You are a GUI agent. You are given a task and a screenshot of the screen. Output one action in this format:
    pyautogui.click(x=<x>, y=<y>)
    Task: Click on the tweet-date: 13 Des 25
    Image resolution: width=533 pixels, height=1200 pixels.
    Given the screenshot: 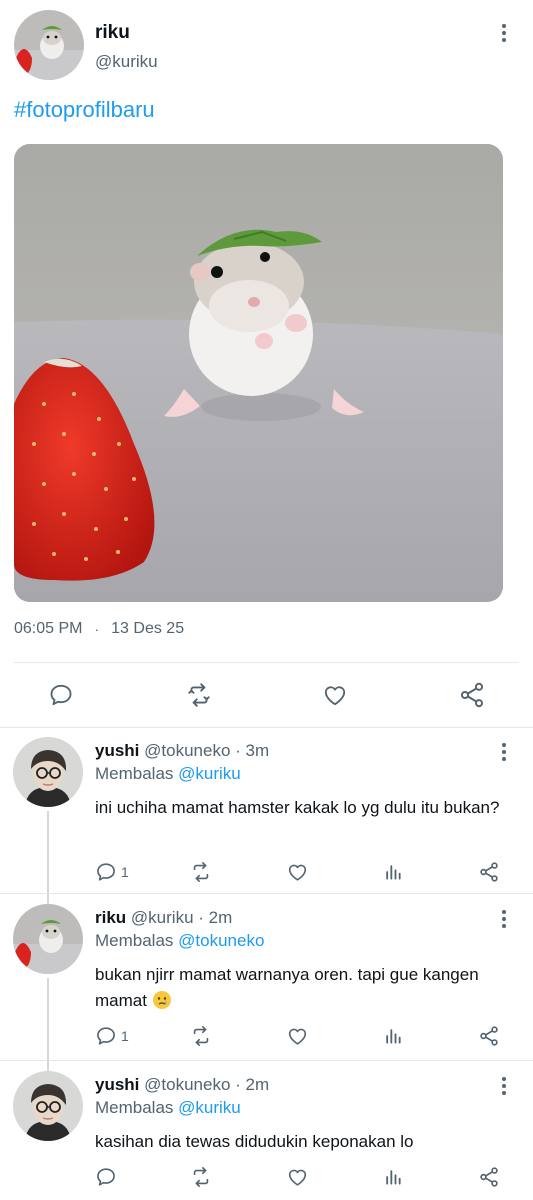 What is the action you would take?
    pyautogui.click(x=148, y=628)
    